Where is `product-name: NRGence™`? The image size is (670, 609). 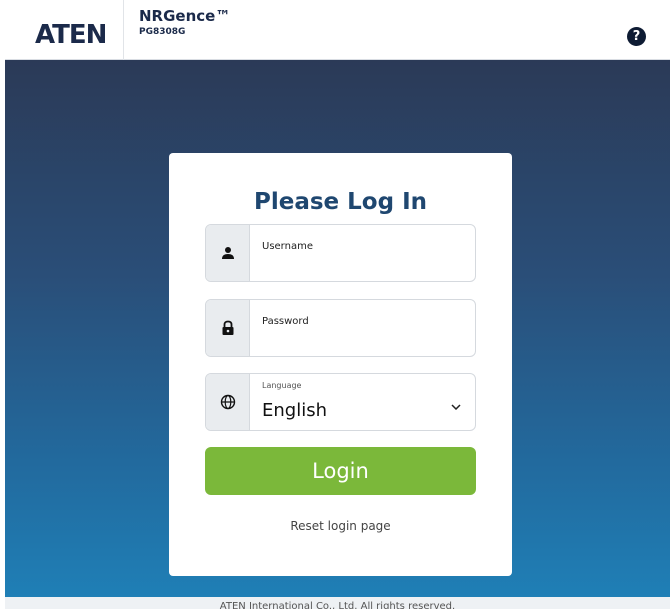
product-name: NRGence™ is located at coordinates (185, 16).